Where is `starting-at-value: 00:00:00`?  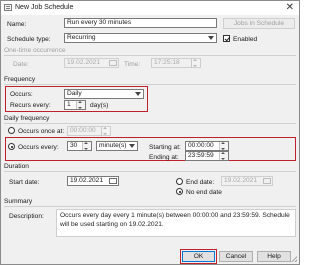 starting-at-value: 00:00:00 is located at coordinates (201, 145).